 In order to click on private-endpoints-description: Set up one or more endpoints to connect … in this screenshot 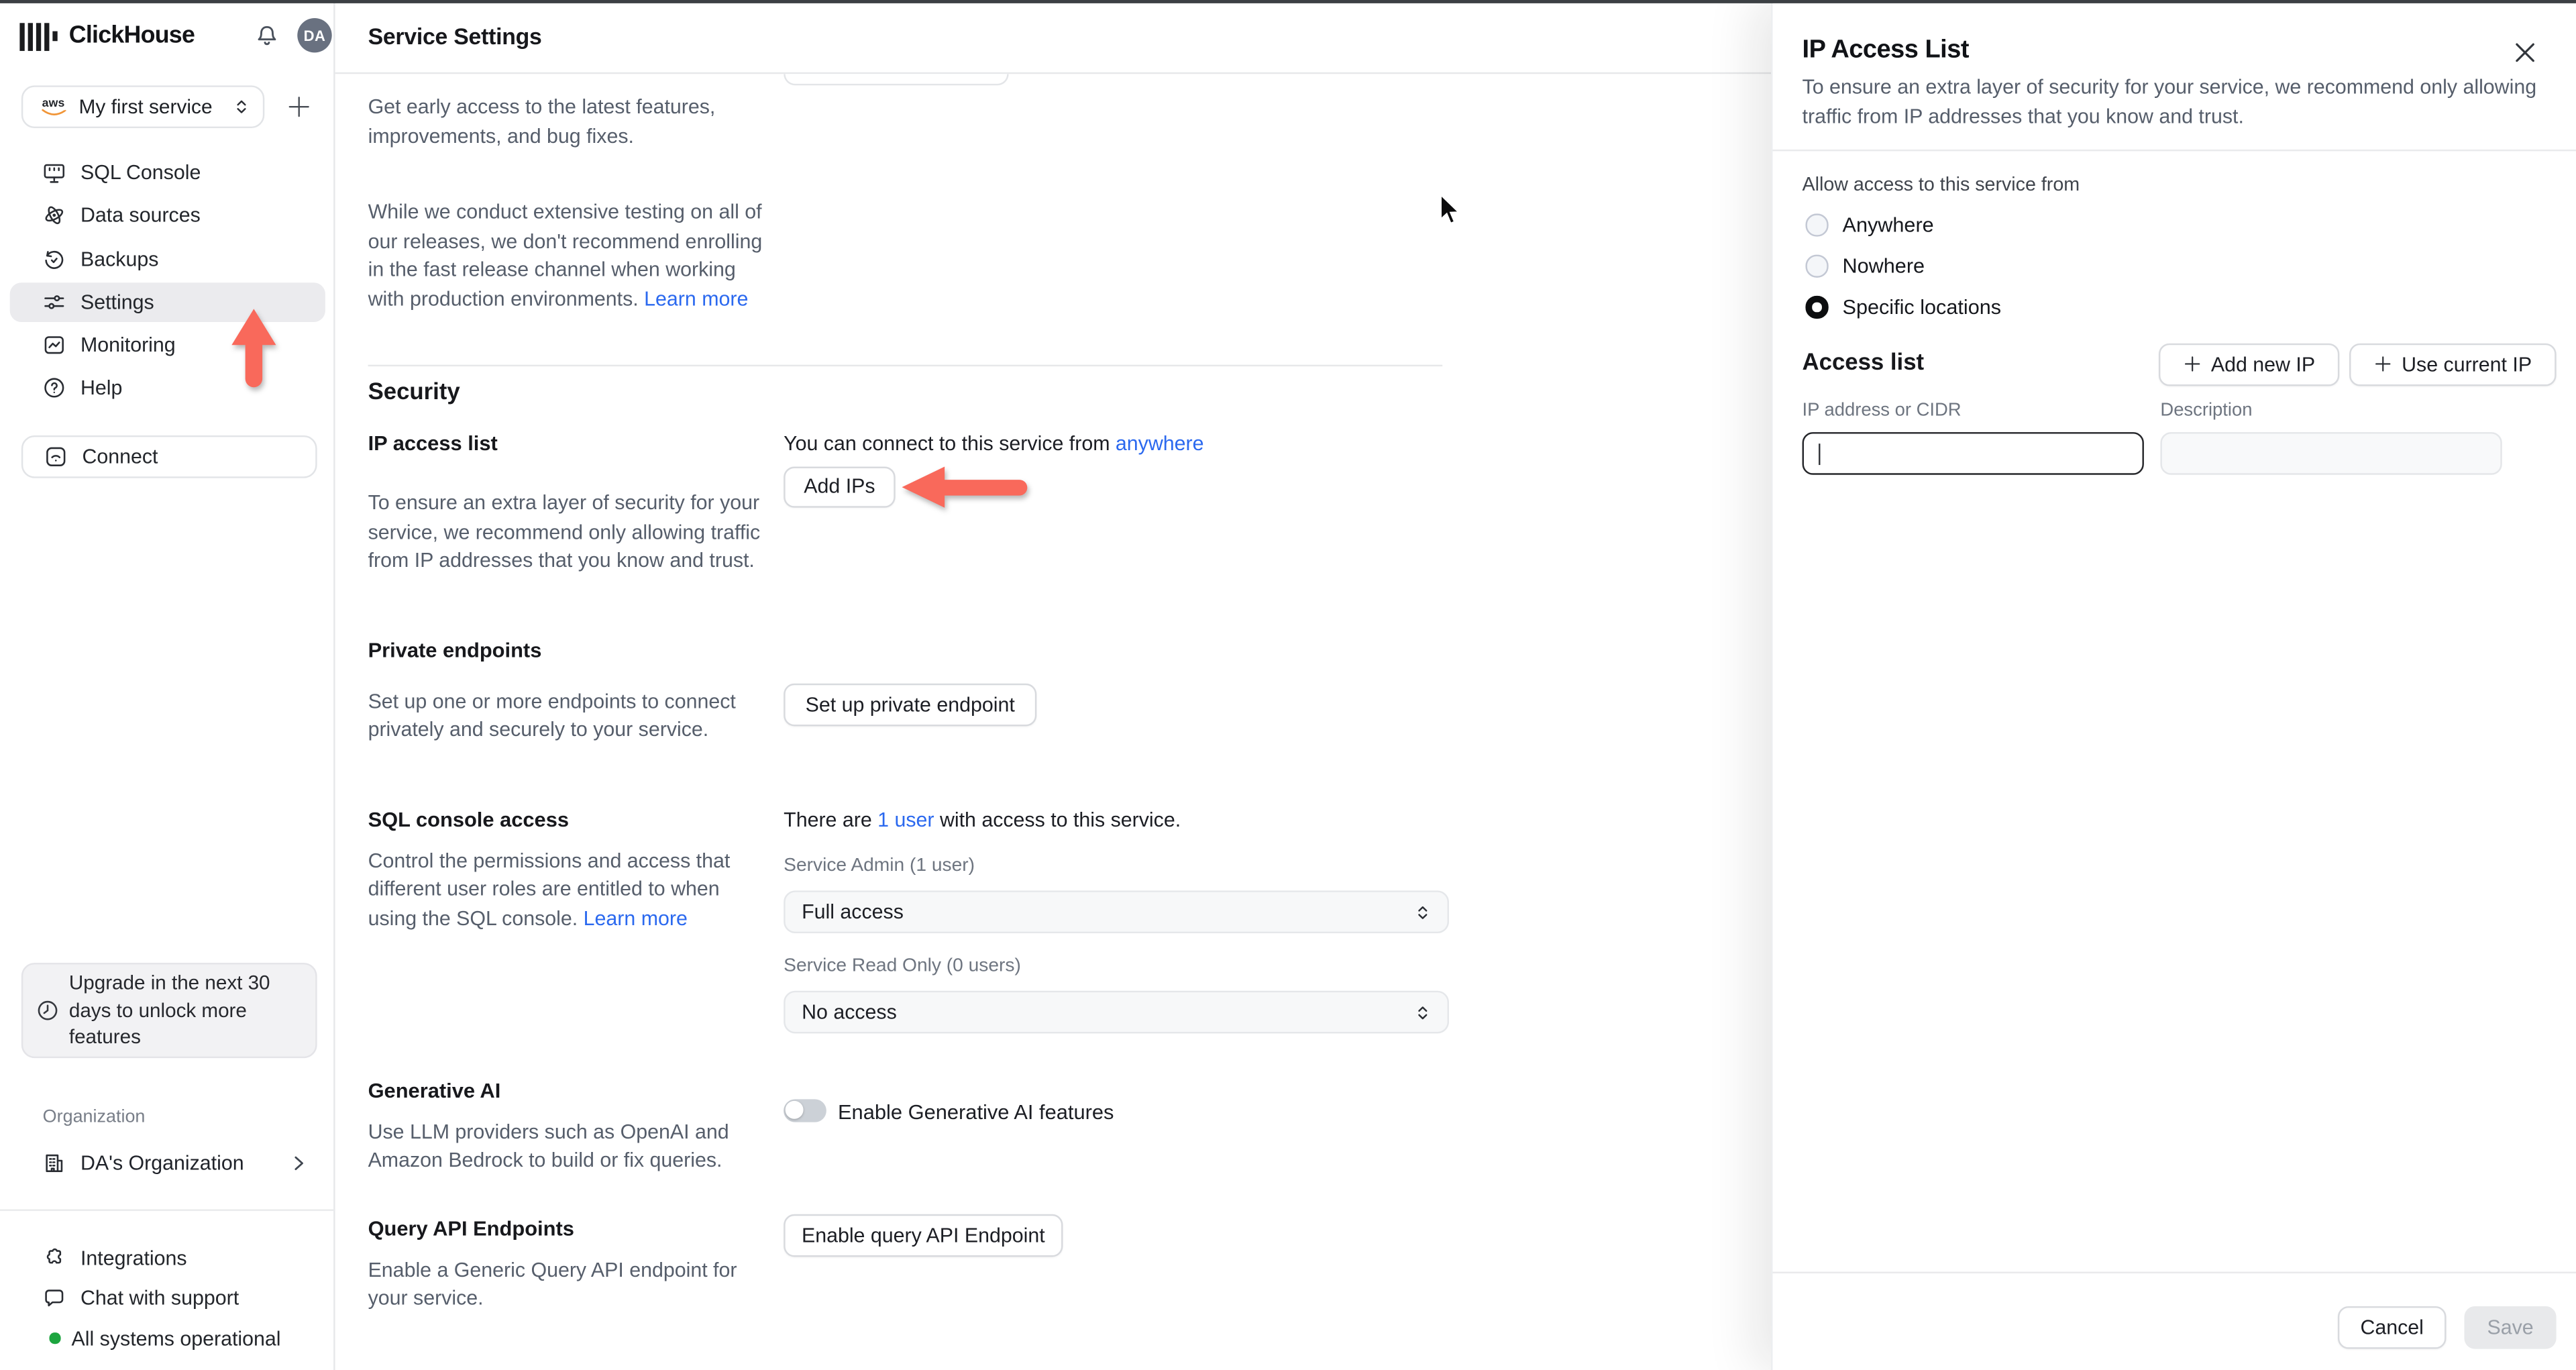, I will do `click(552, 715)`.